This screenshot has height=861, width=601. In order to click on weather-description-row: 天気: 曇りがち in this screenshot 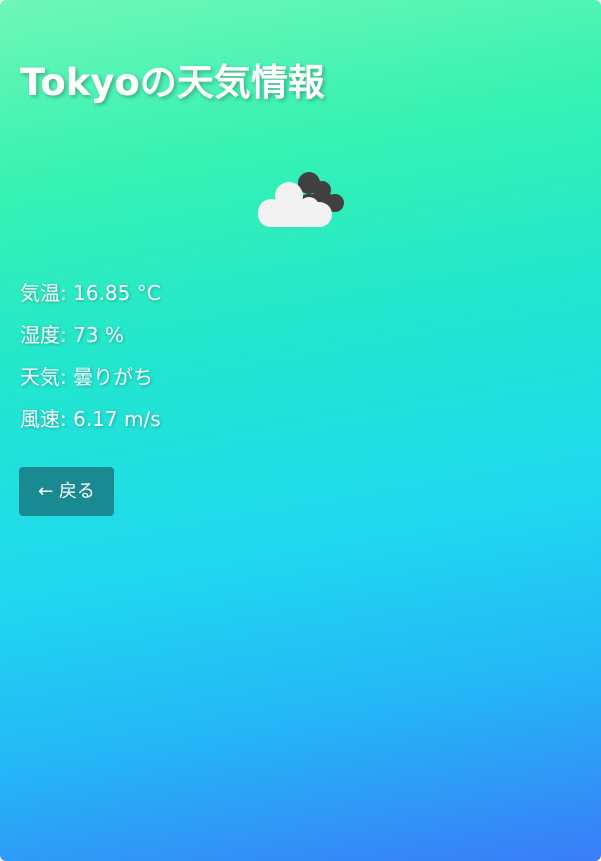, I will do `click(87, 377)`.